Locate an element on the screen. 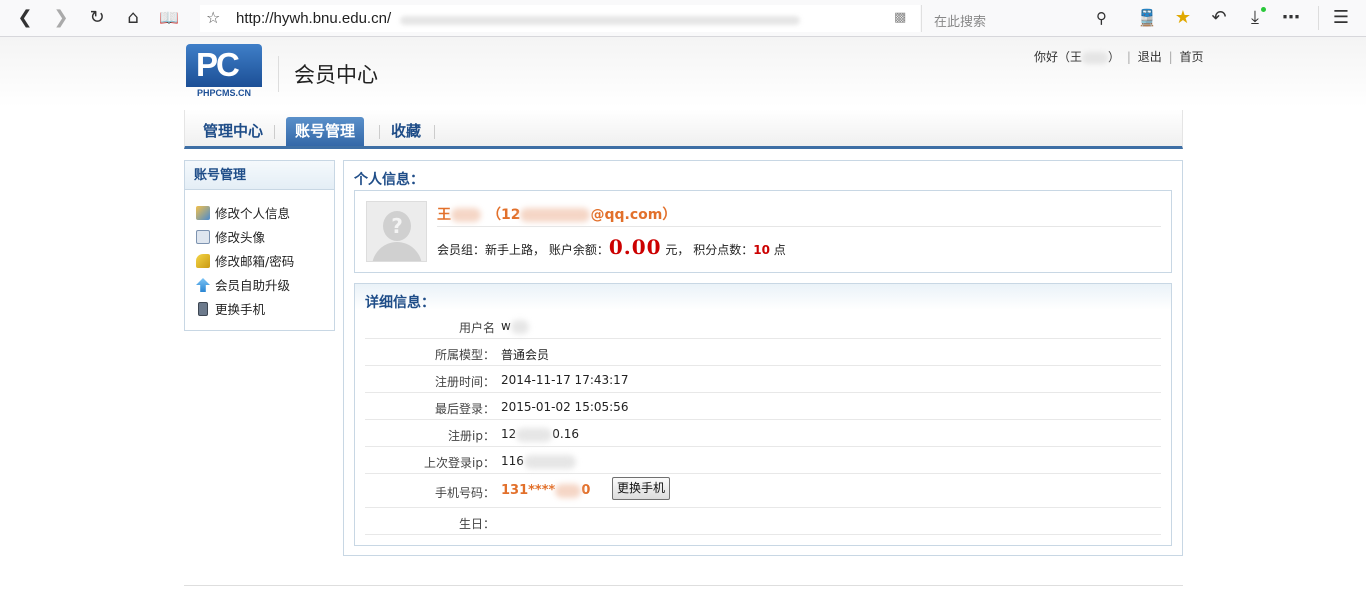 The image size is (1366, 603). row-value: 12 0.16 is located at coordinates (540, 434).